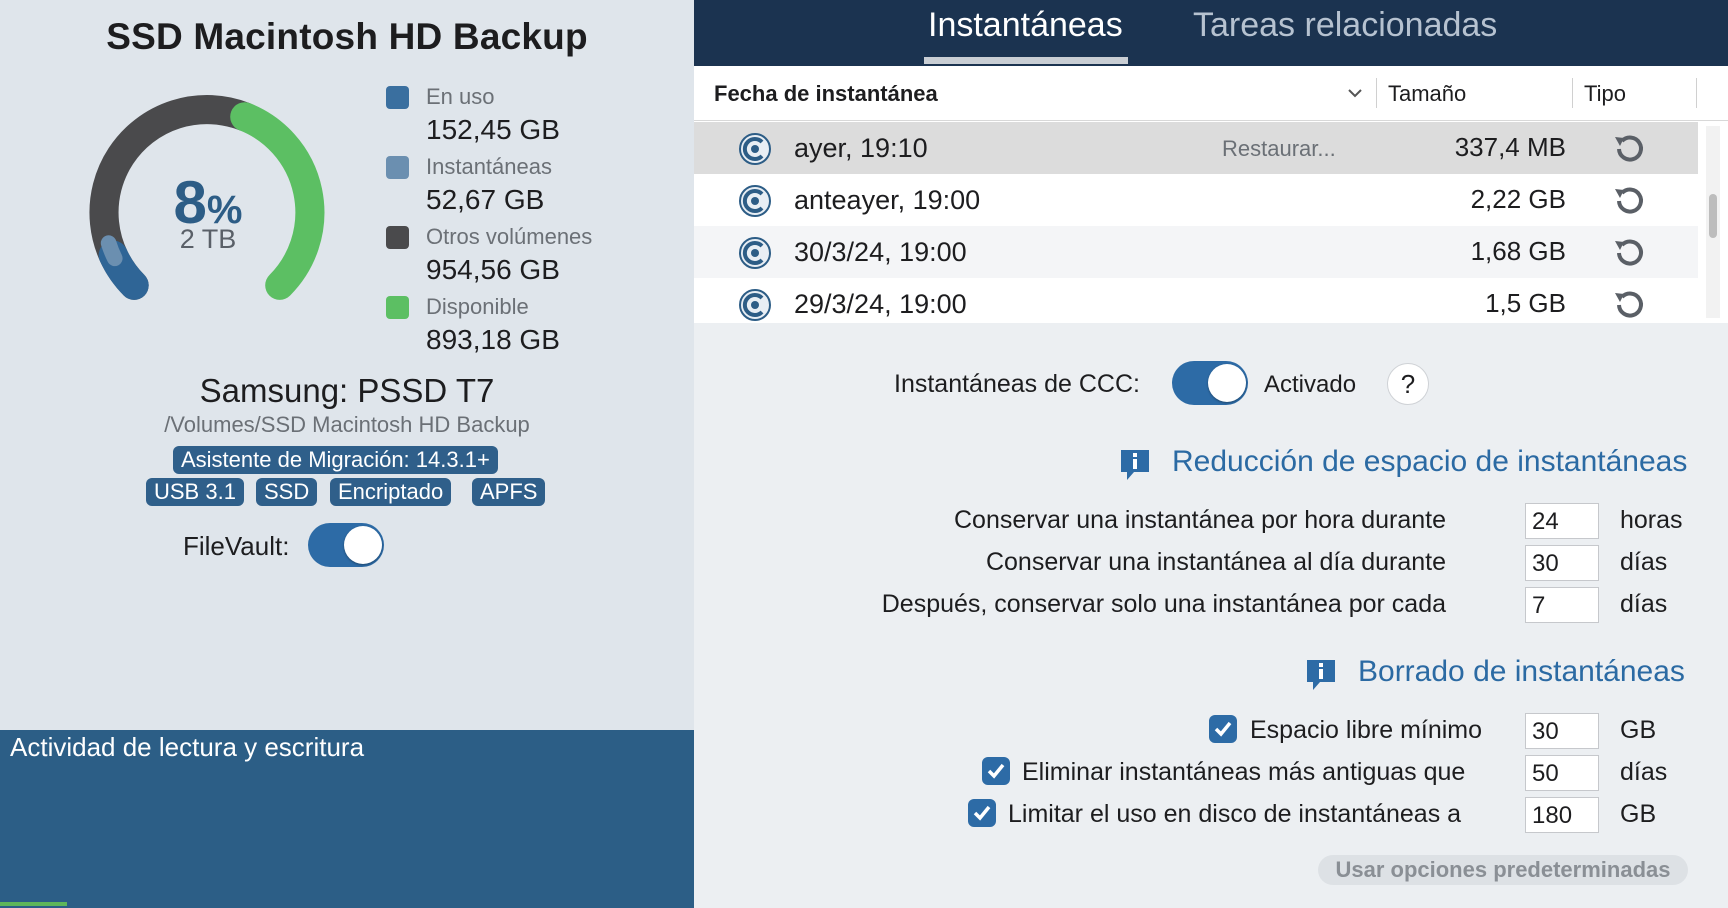 The width and height of the screenshot is (1728, 908). What do you see at coordinates (1025, 25) in the screenshot?
I see `tab-snapshots: Instantáneas` at bounding box center [1025, 25].